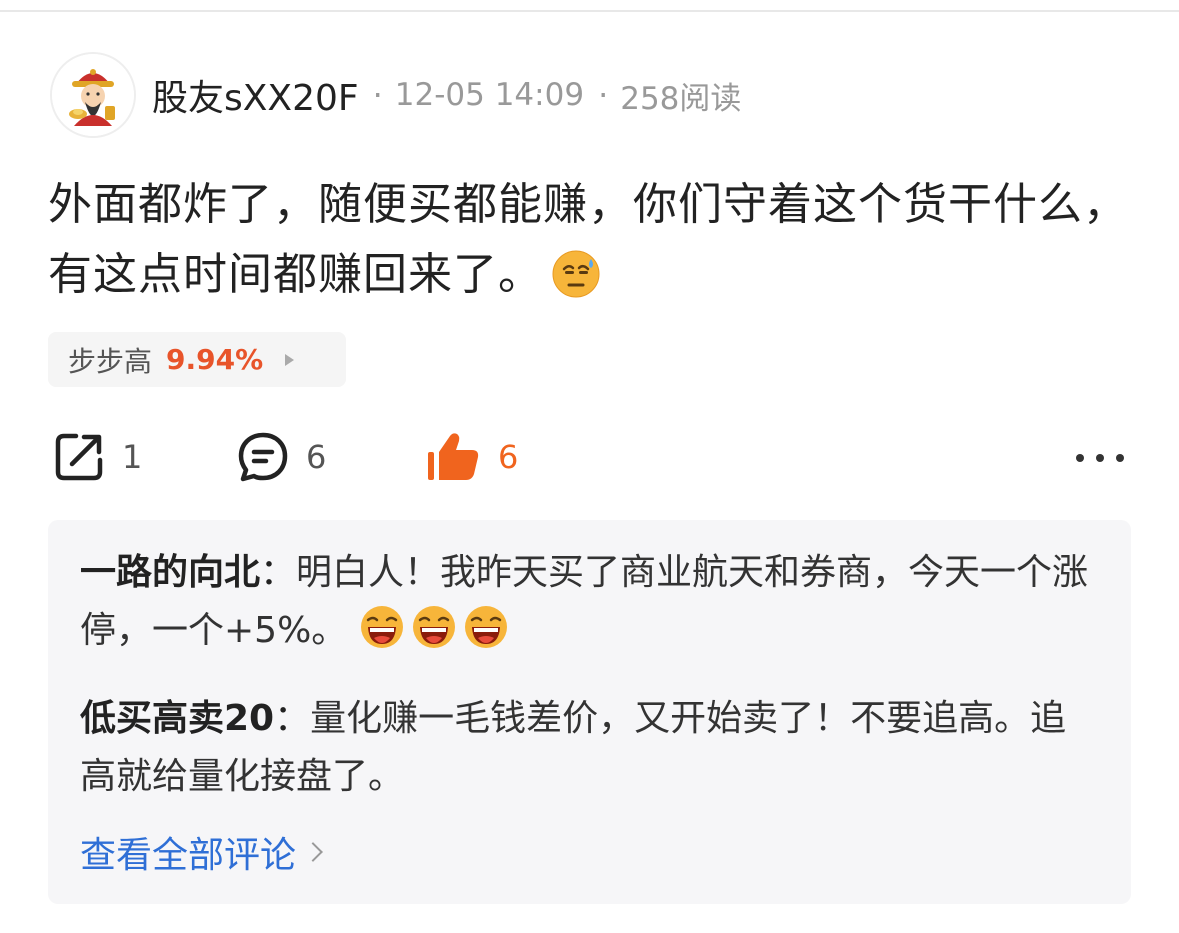 The width and height of the screenshot is (1179, 933). Describe the element at coordinates (290, 359) in the screenshot. I see `play-arrow-icon` at that location.